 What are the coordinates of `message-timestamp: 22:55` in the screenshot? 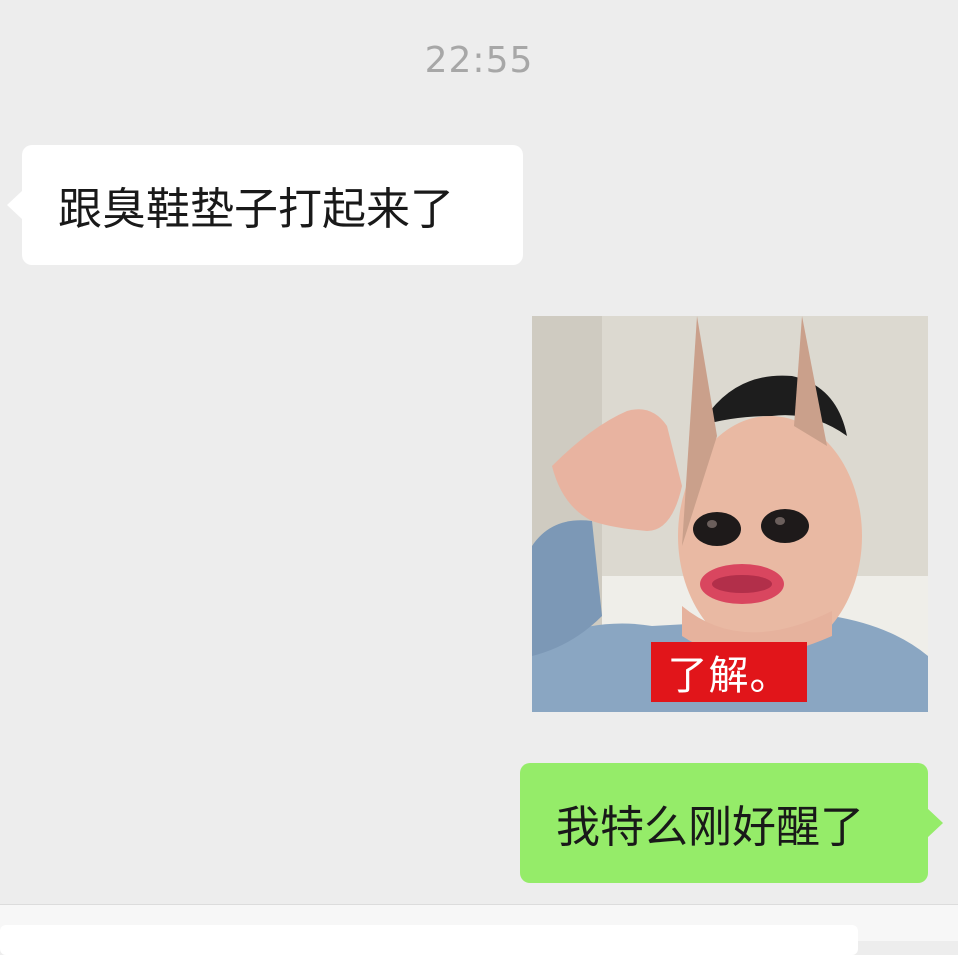 It's located at (479, 60).